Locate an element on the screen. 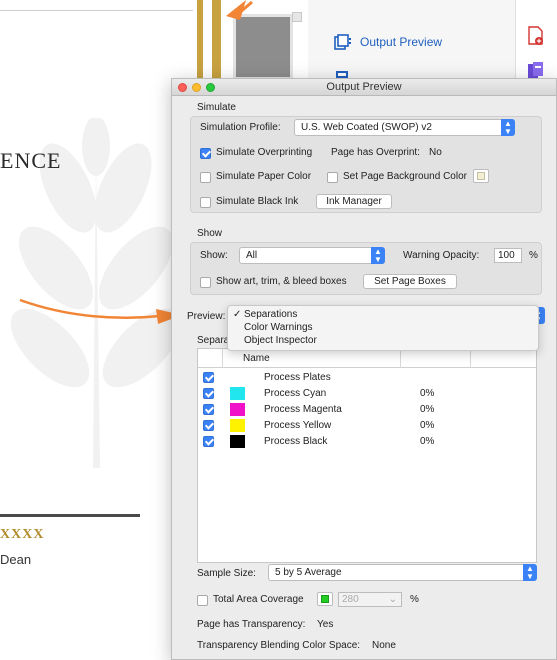 The height and width of the screenshot is (660, 557). minimize-button is located at coordinates (196, 87).